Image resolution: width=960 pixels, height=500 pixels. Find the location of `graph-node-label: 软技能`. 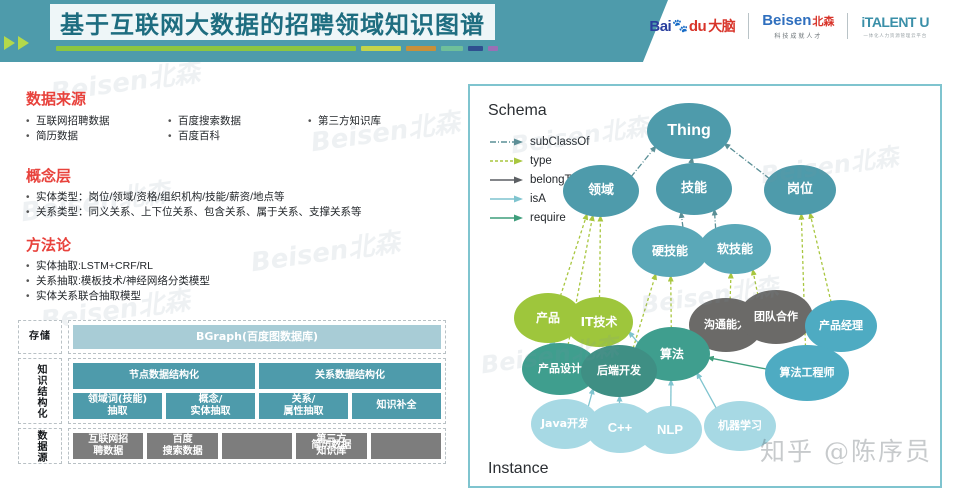

graph-node-label: 软技能 is located at coordinates (734, 248).